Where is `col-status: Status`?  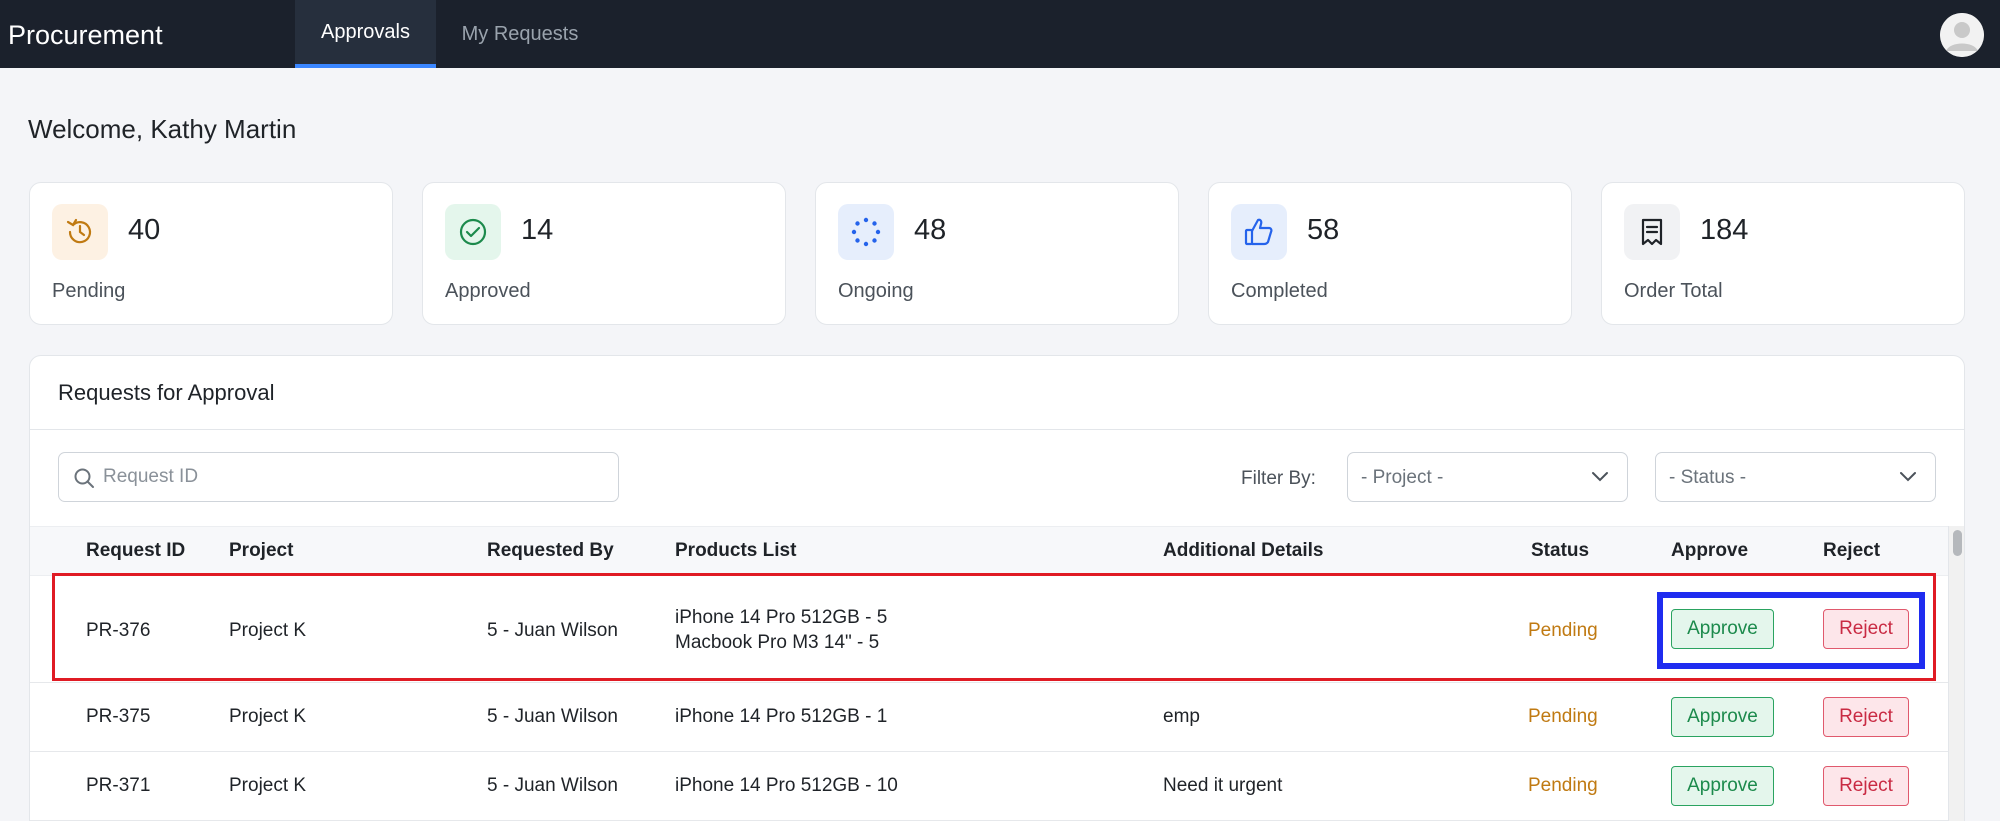
col-status: Status is located at coordinates (1560, 551).